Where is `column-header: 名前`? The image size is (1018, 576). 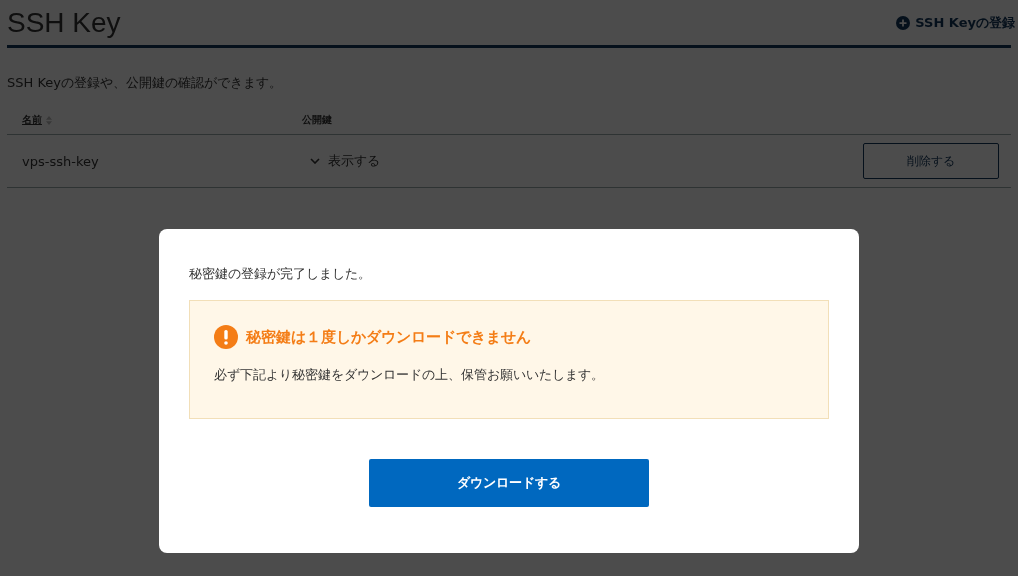 column-header: 名前 is located at coordinates (32, 120).